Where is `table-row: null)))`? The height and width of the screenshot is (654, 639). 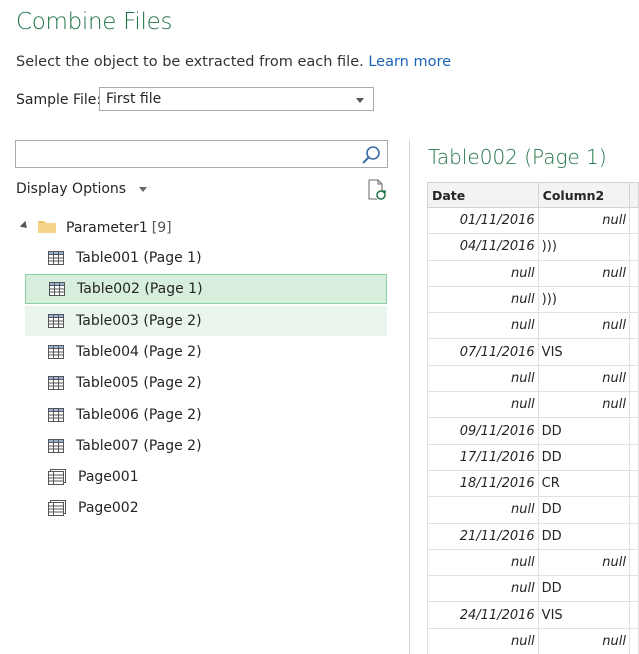 table-row: null))) is located at coordinates (533, 299).